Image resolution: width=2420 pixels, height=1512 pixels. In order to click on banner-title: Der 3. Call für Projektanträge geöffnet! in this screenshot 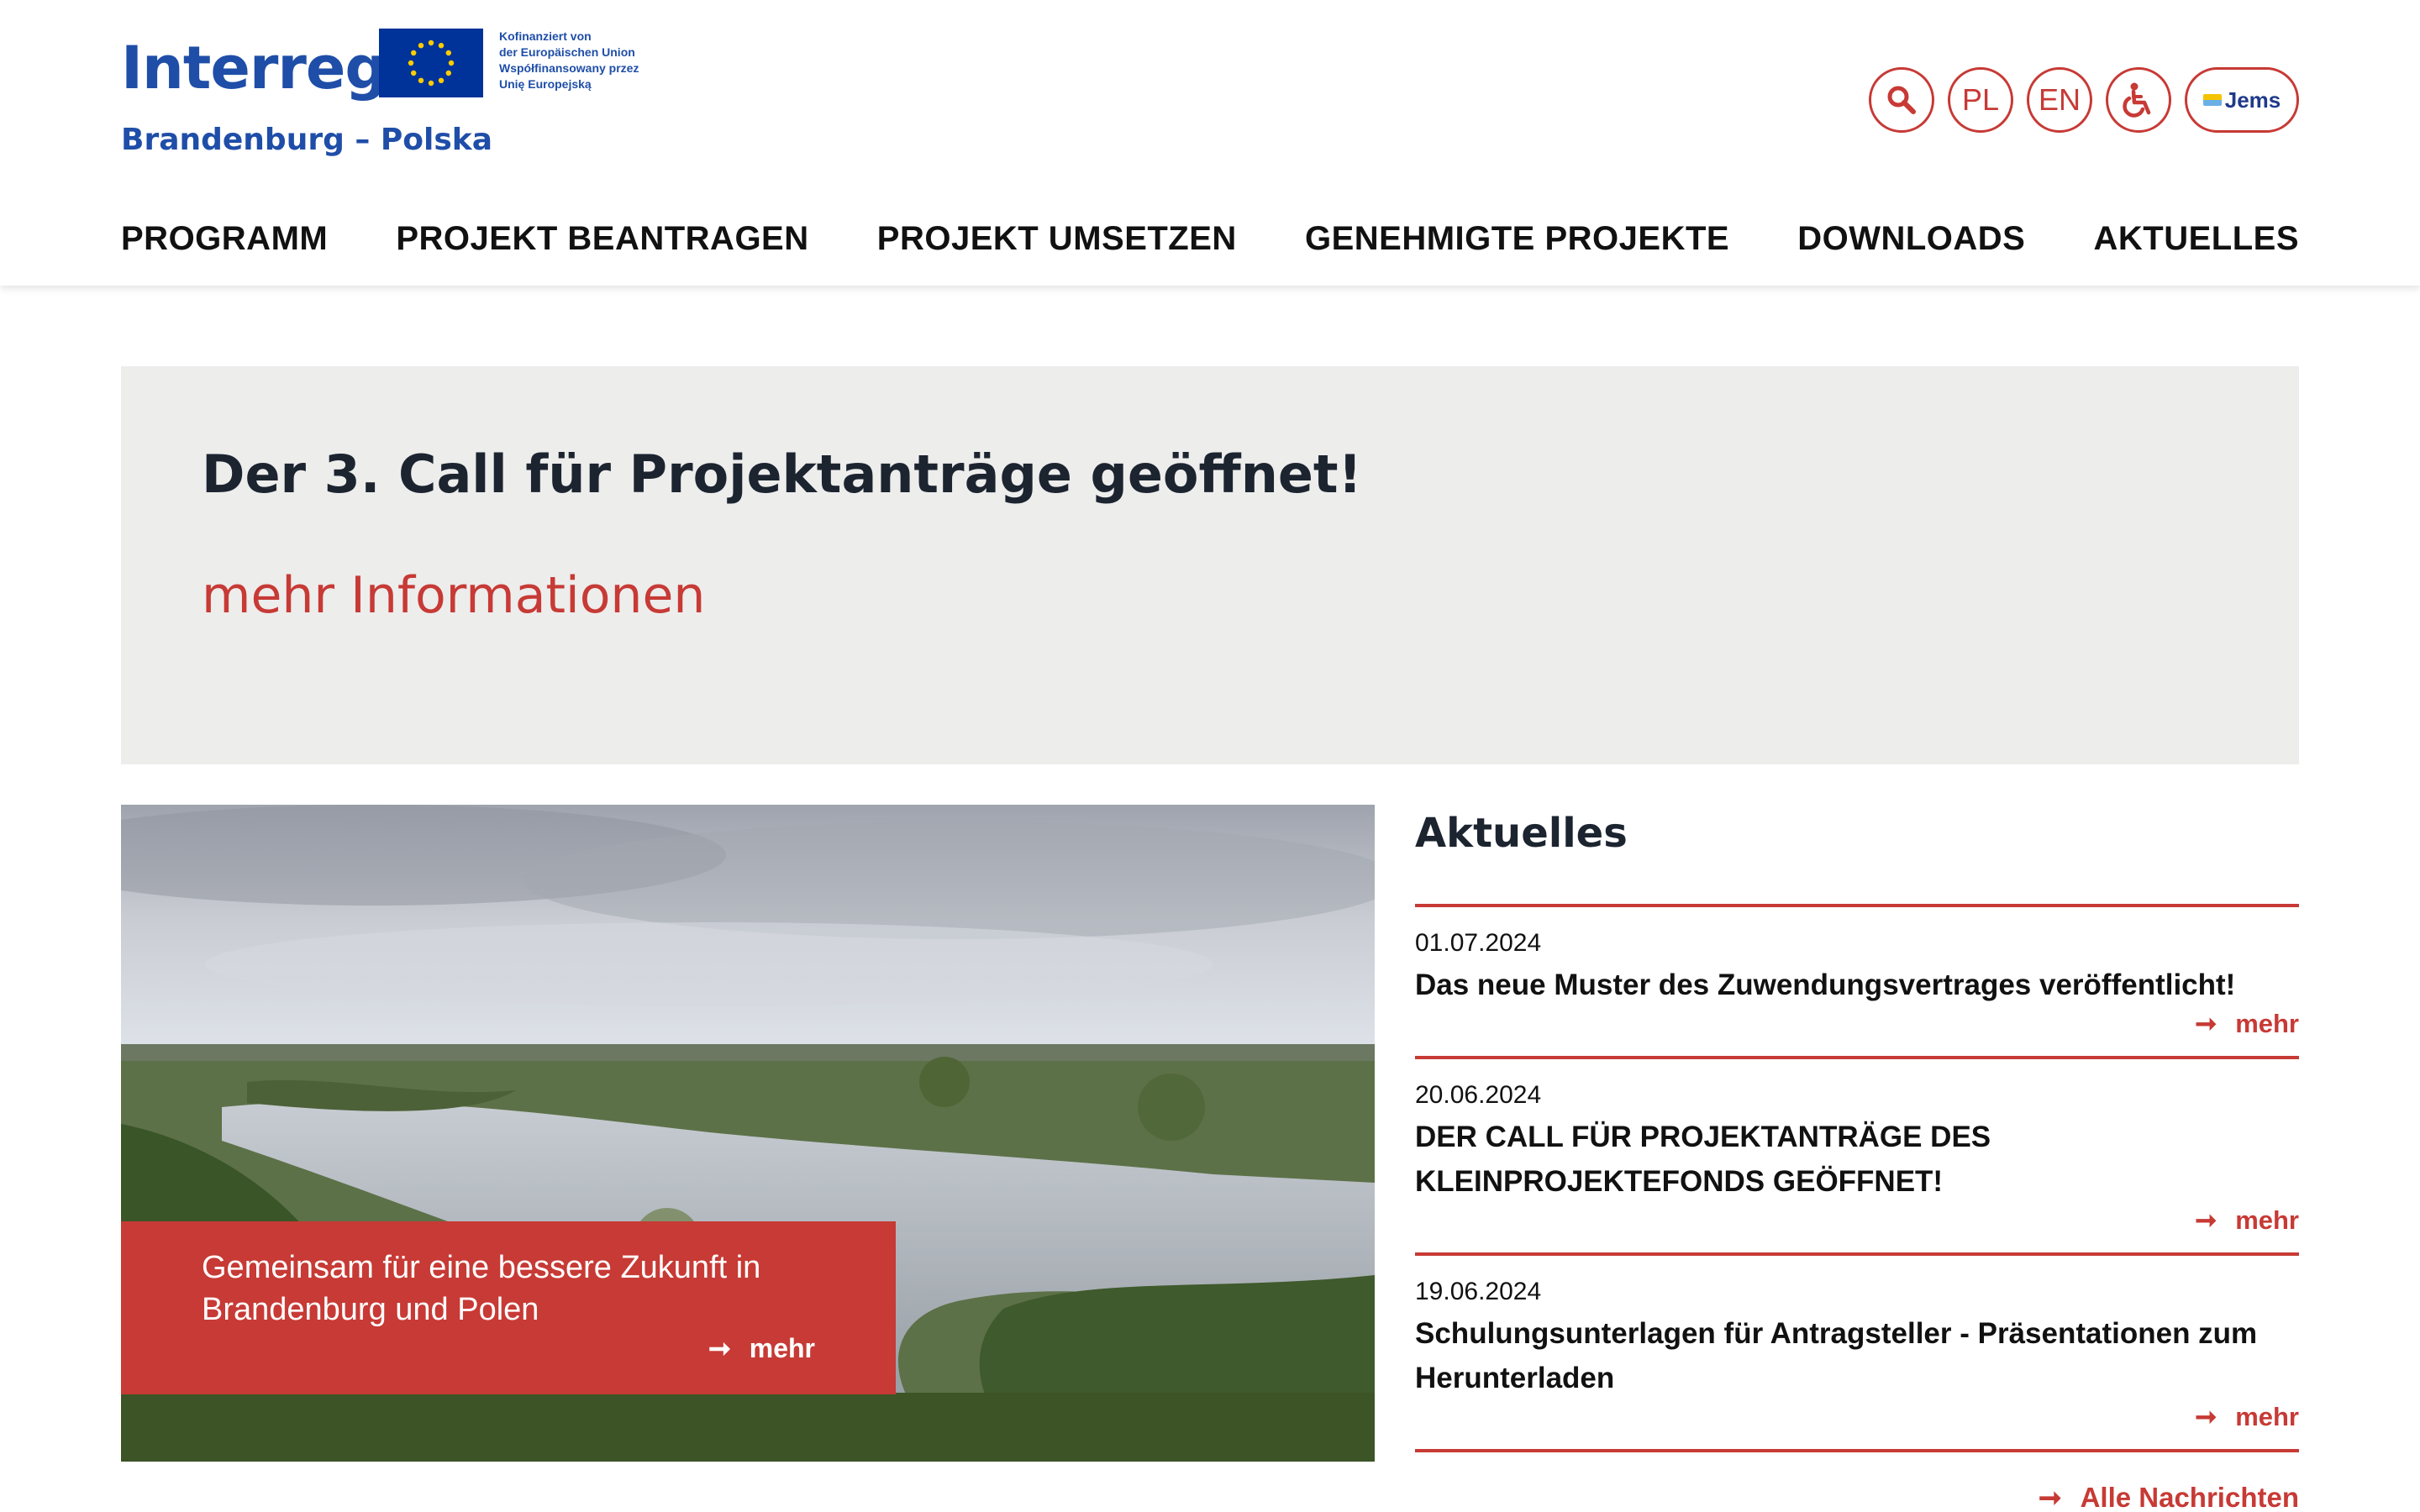, I will do `click(782, 474)`.